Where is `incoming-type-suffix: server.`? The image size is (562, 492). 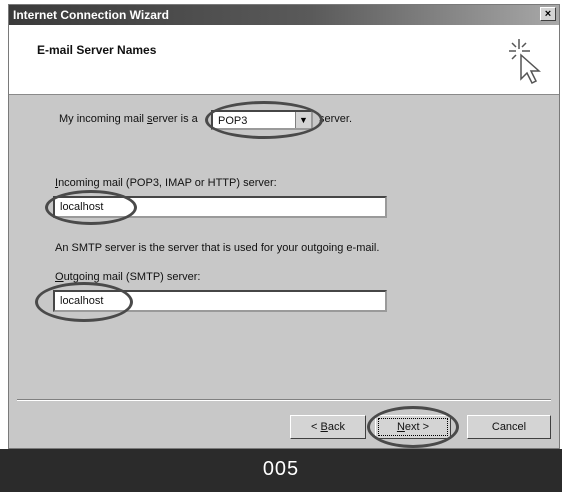
incoming-type-suffix: server. is located at coordinates (336, 119).